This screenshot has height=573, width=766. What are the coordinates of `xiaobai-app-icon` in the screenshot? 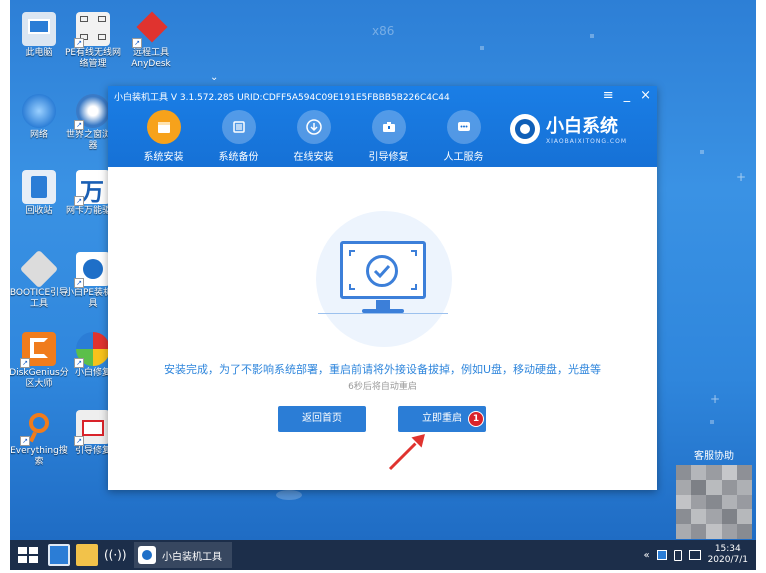 It's located at (147, 555).